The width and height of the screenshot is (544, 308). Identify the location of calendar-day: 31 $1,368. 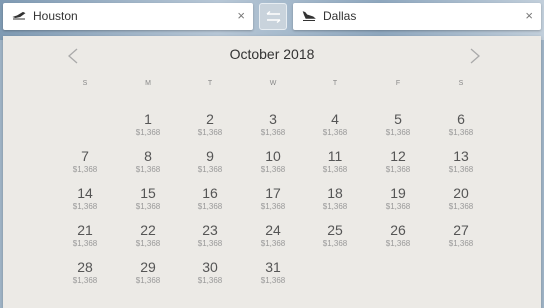
(273, 272).